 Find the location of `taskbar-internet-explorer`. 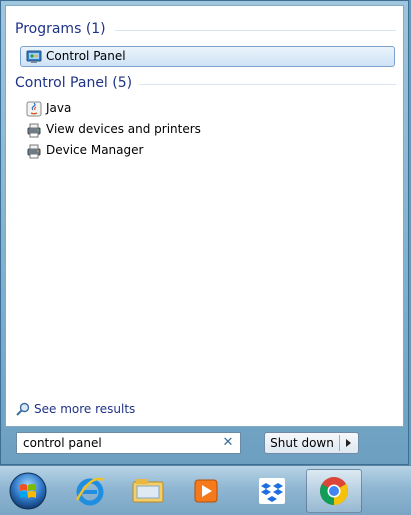

taskbar-internet-explorer is located at coordinates (90, 491).